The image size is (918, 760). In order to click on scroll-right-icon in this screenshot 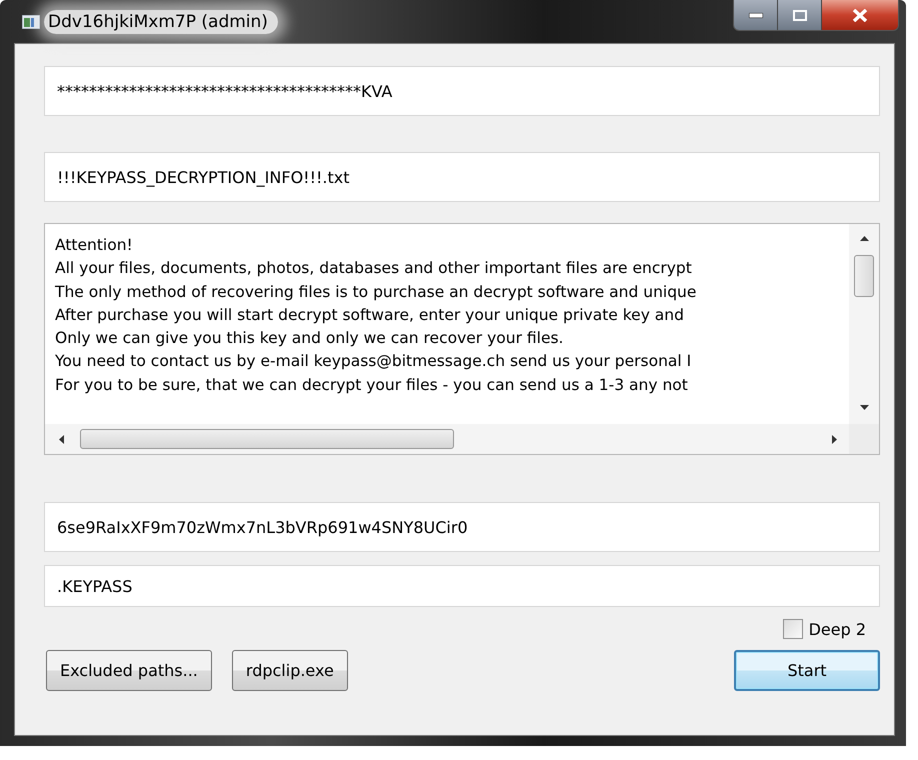, I will do `click(834, 439)`.